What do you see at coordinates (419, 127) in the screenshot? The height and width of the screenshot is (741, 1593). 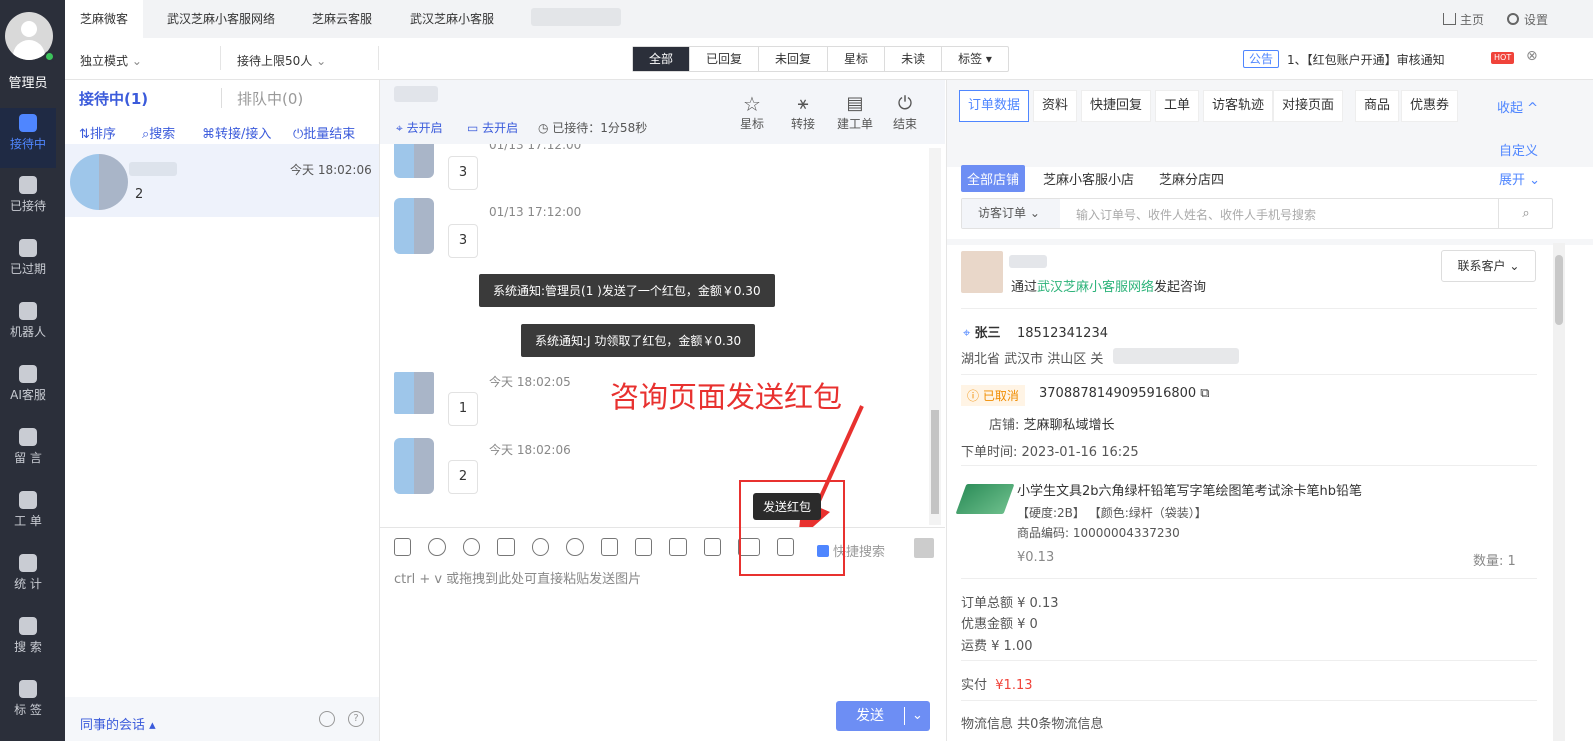 I see `location-enable: ⌖ 去开启` at bounding box center [419, 127].